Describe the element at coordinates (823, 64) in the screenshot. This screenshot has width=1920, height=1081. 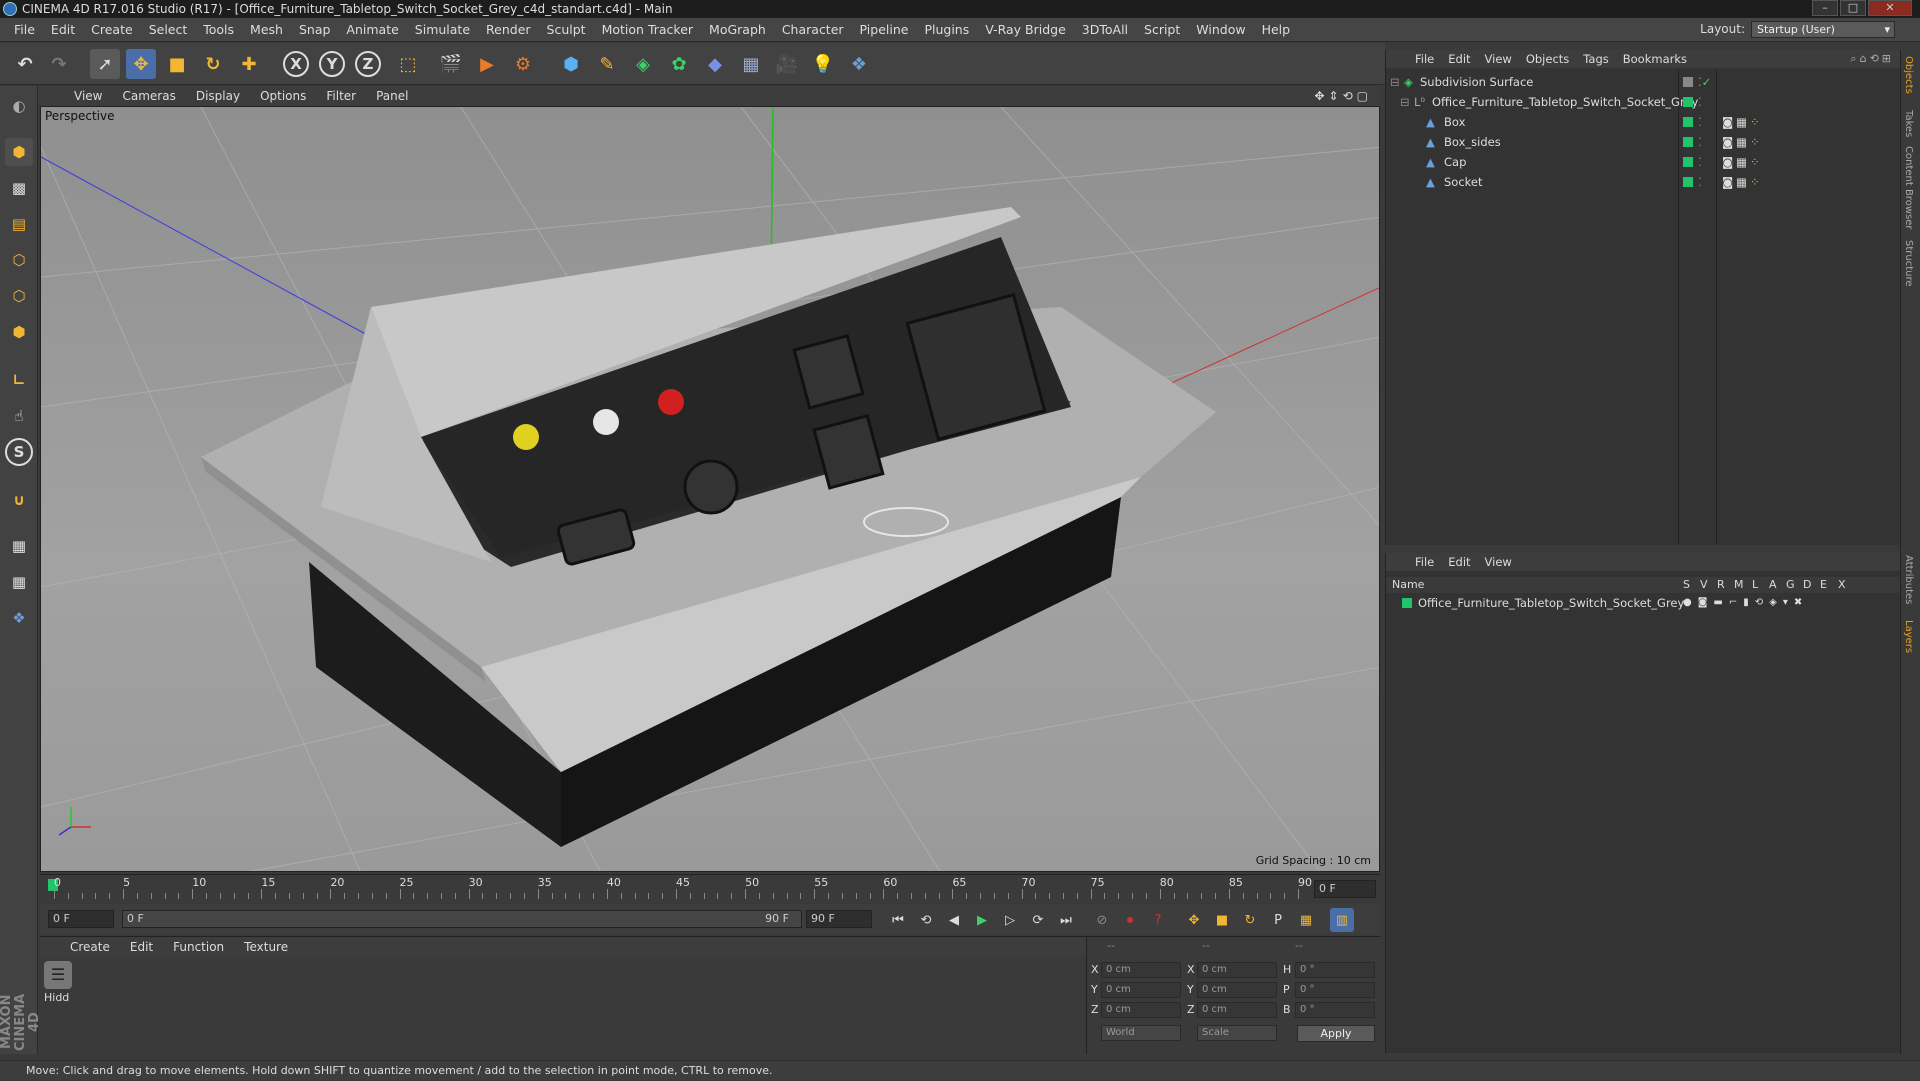
I see `light-icon: 💡` at that location.